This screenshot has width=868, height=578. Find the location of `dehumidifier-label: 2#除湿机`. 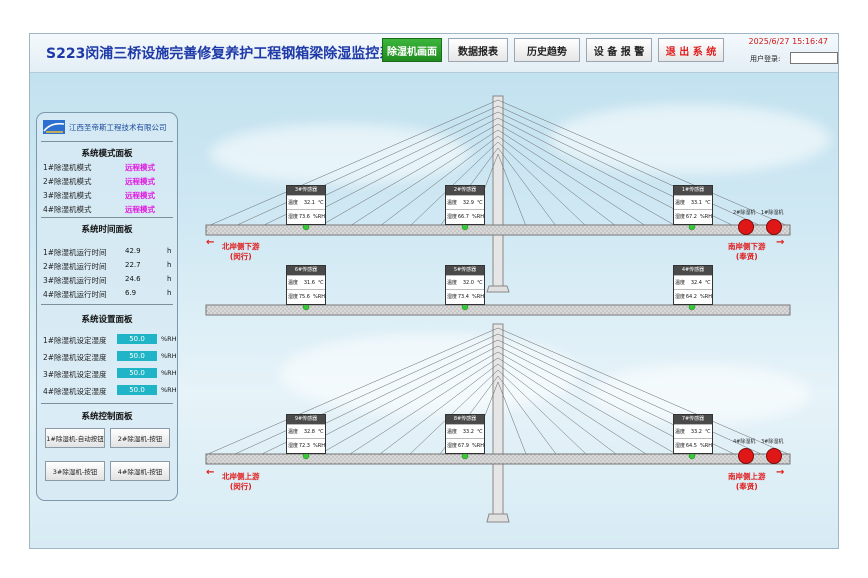

dehumidifier-label: 2#除湿机 is located at coordinates (744, 213).